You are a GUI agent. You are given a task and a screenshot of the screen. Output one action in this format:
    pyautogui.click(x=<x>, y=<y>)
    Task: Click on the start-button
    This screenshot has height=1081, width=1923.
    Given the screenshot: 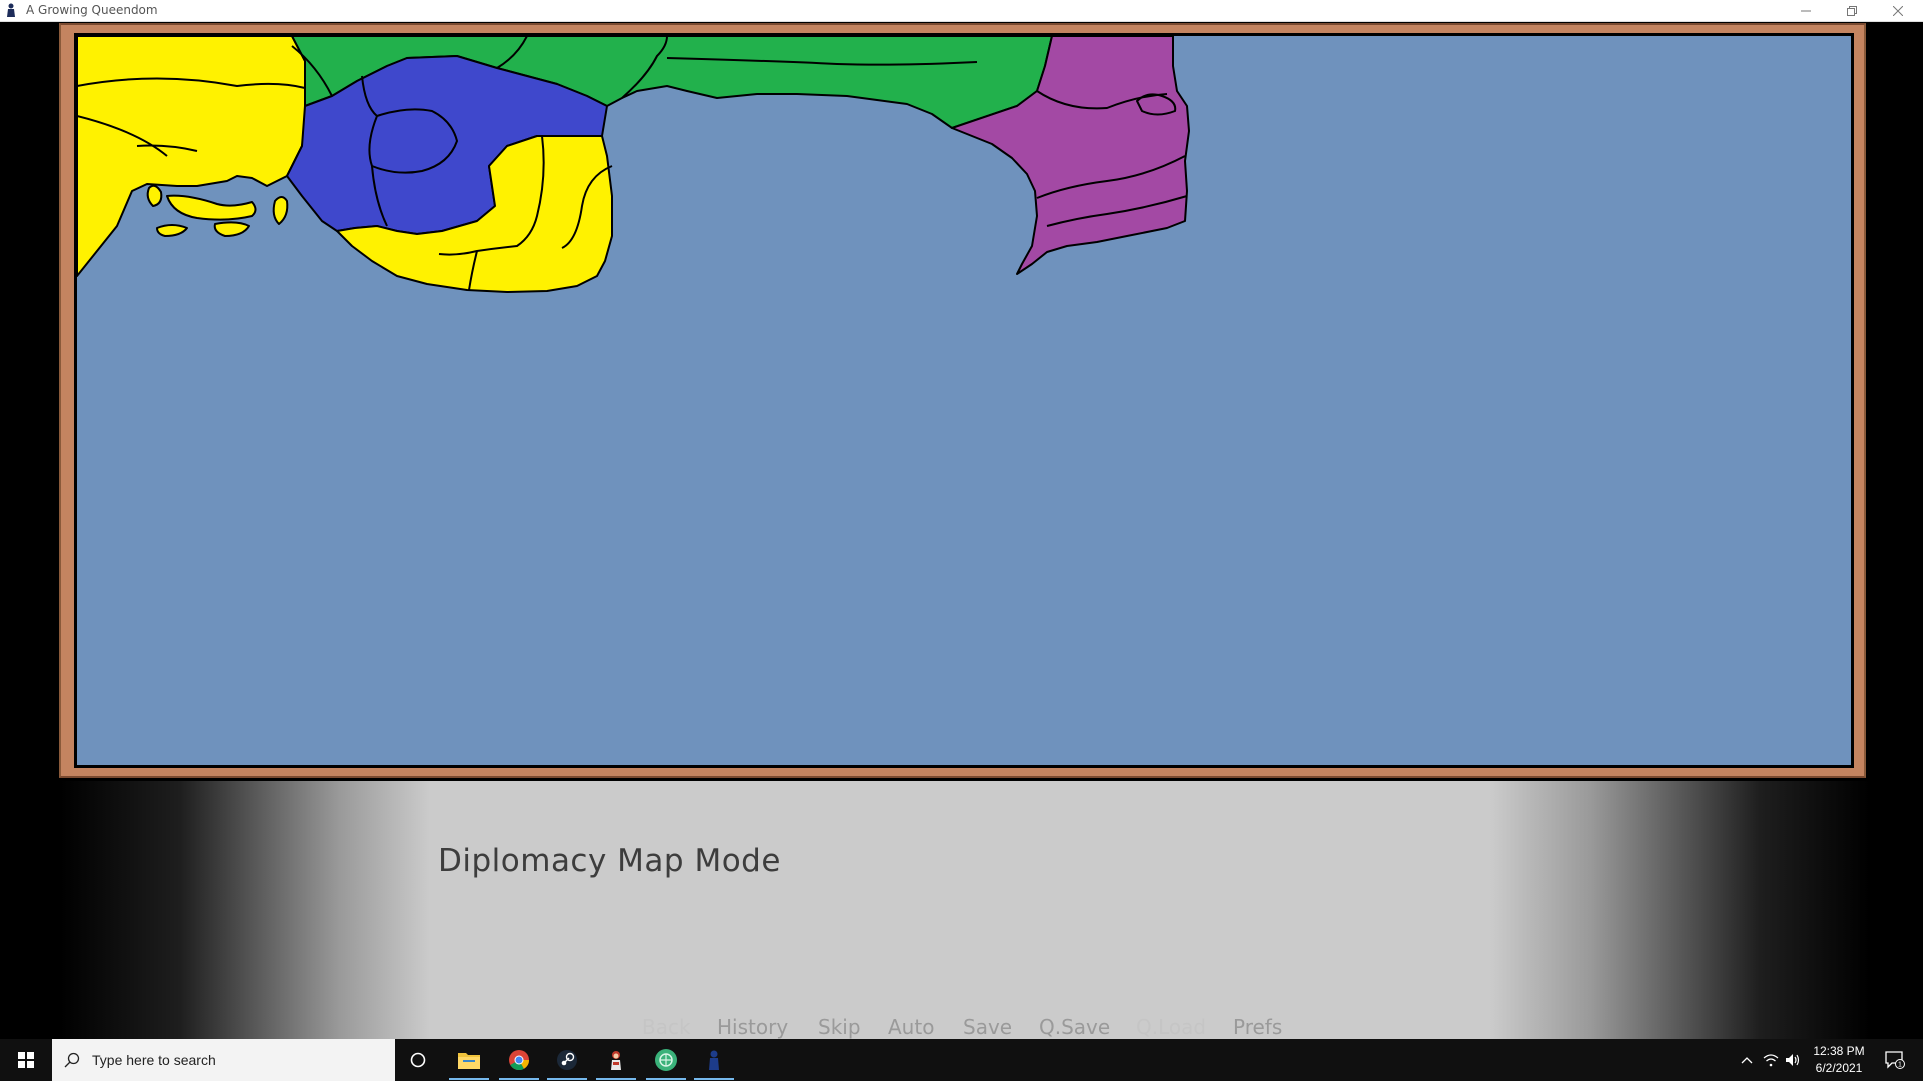 What is the action you would take?
    pyautogui.click(x=26, y=1060)
    